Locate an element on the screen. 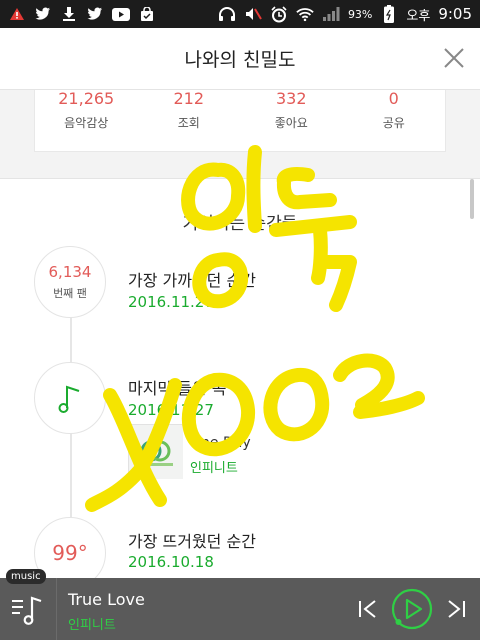 This screenshot has width=480, height=640. play-icon is located at coordinates (412, 609).